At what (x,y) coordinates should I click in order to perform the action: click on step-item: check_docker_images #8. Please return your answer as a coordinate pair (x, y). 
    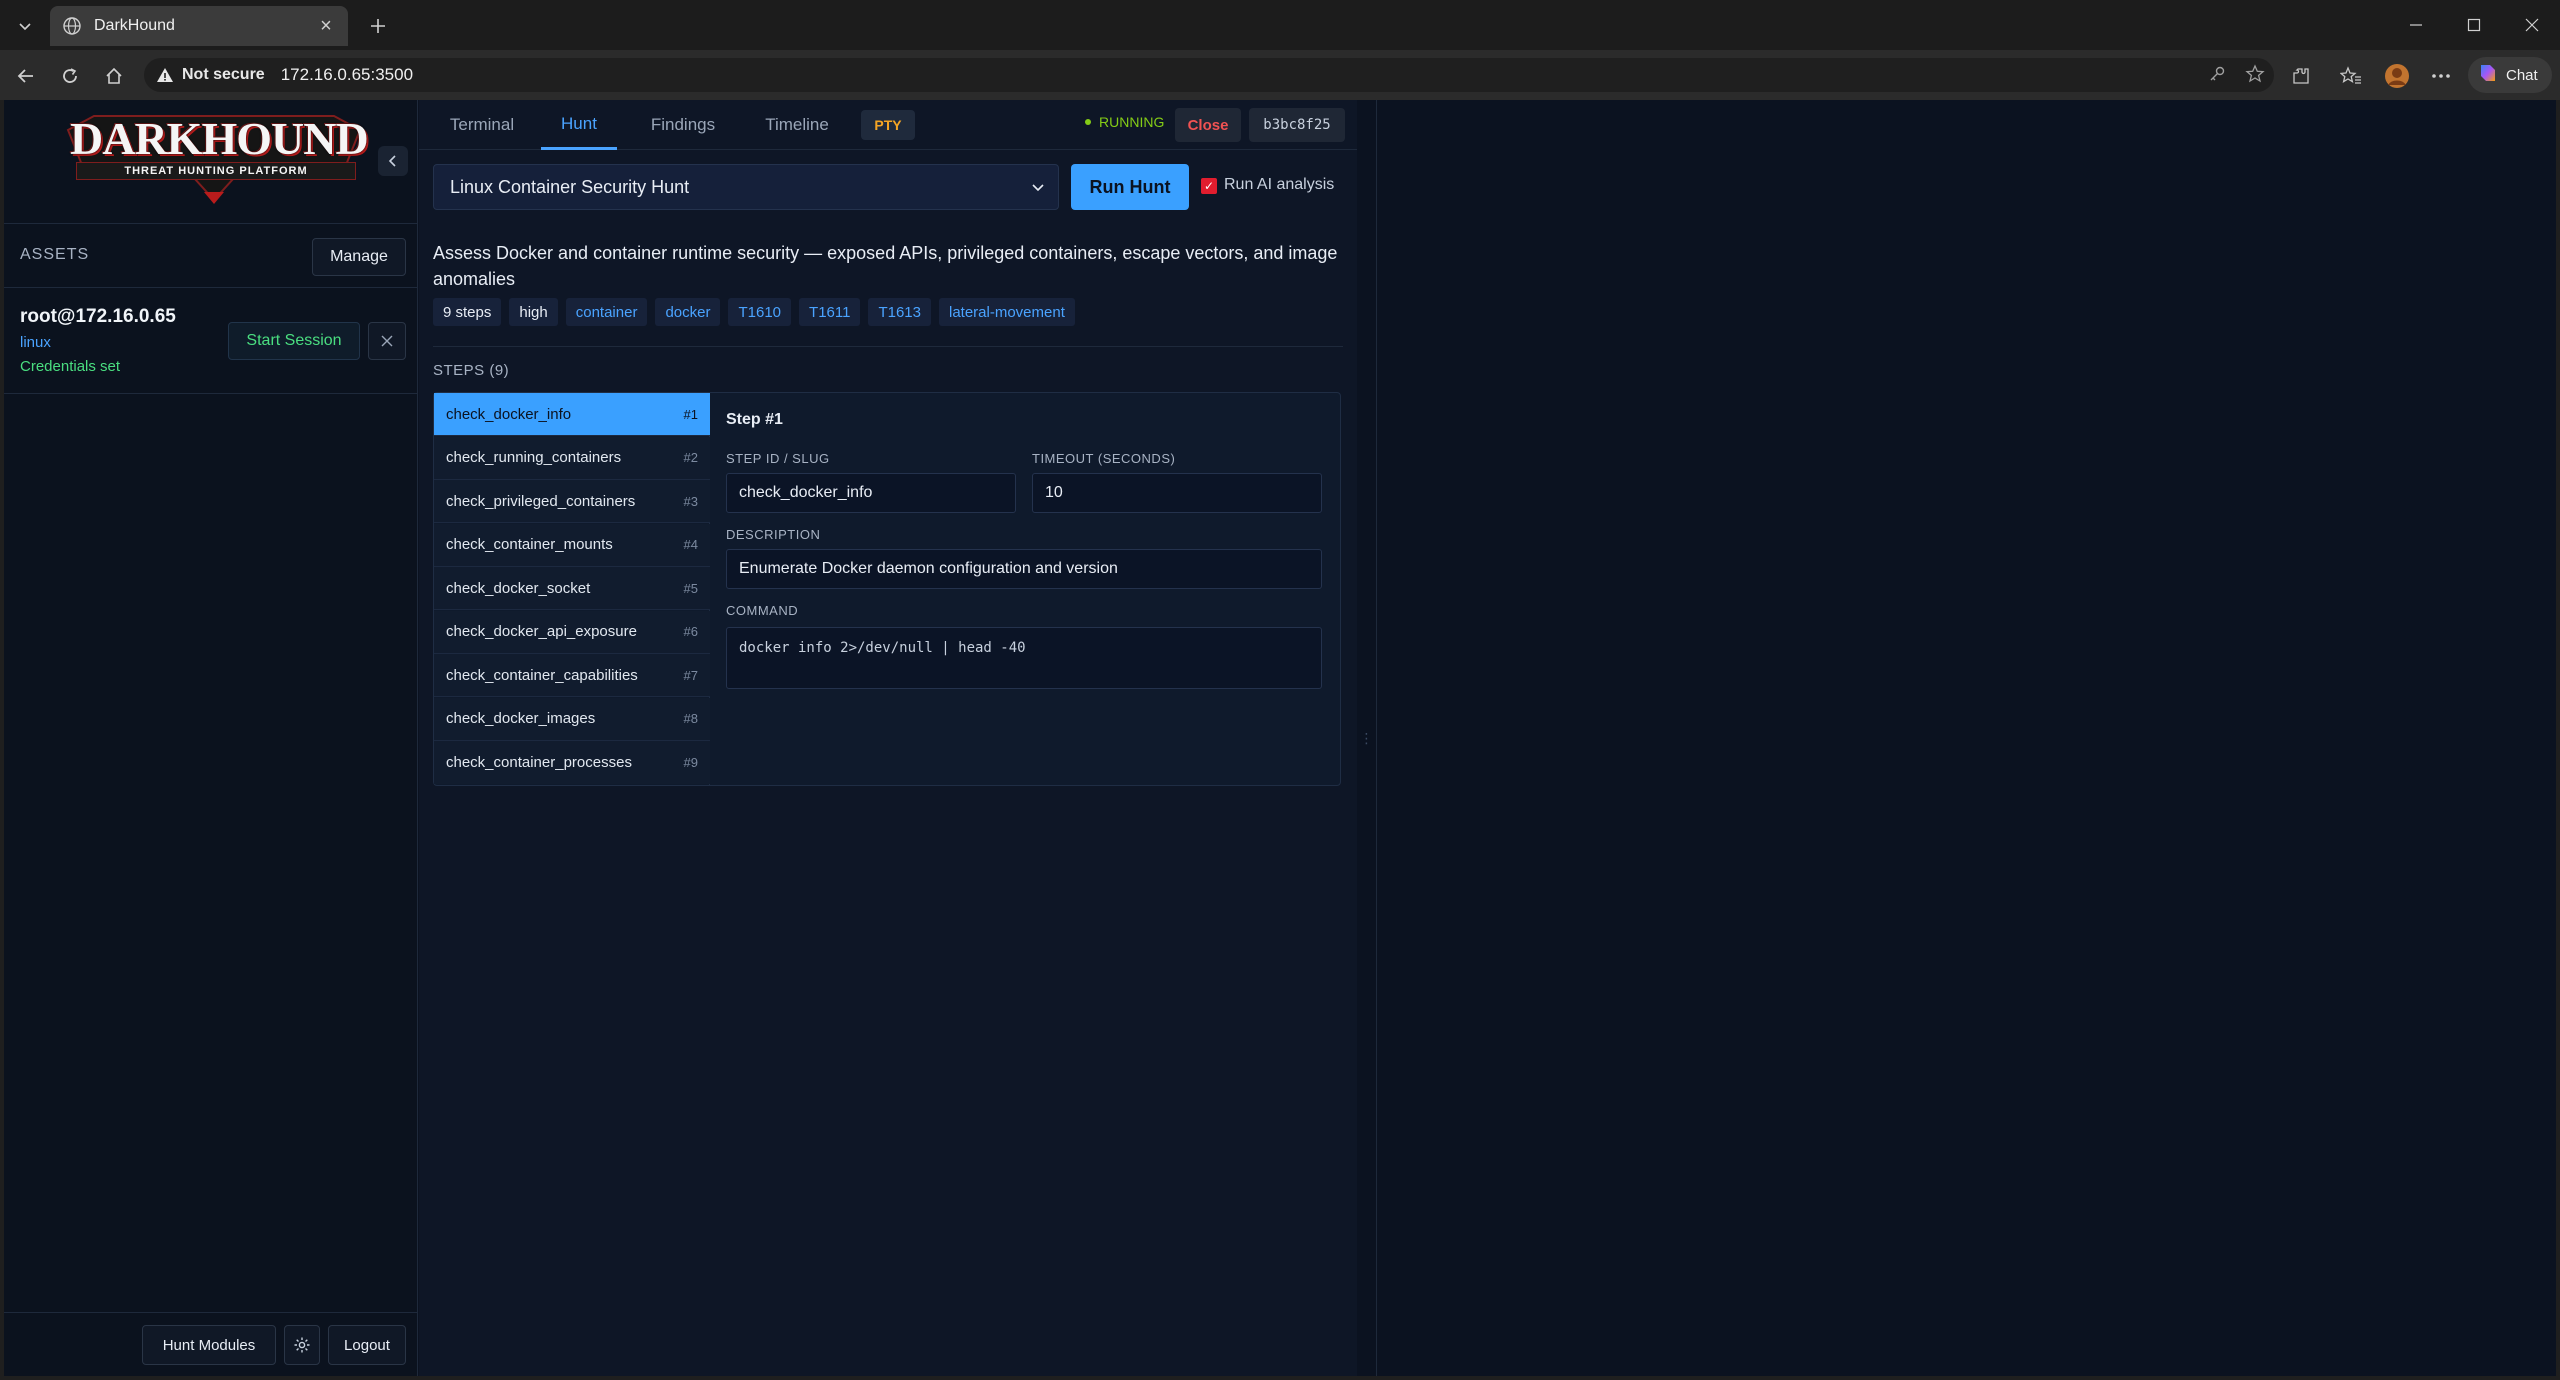
    Looking at the image, I should click on (572, 719).